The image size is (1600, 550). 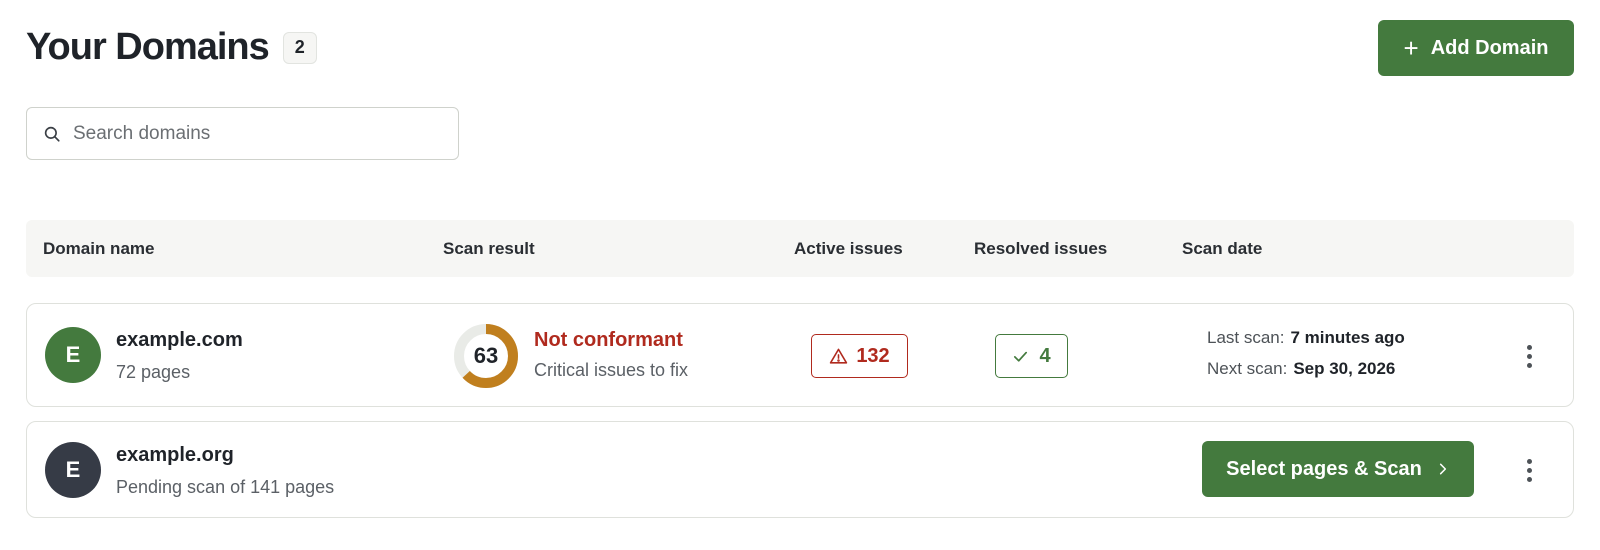 I want to click on column-header-scan-date: Scan date, so click(x=1222, y=248).